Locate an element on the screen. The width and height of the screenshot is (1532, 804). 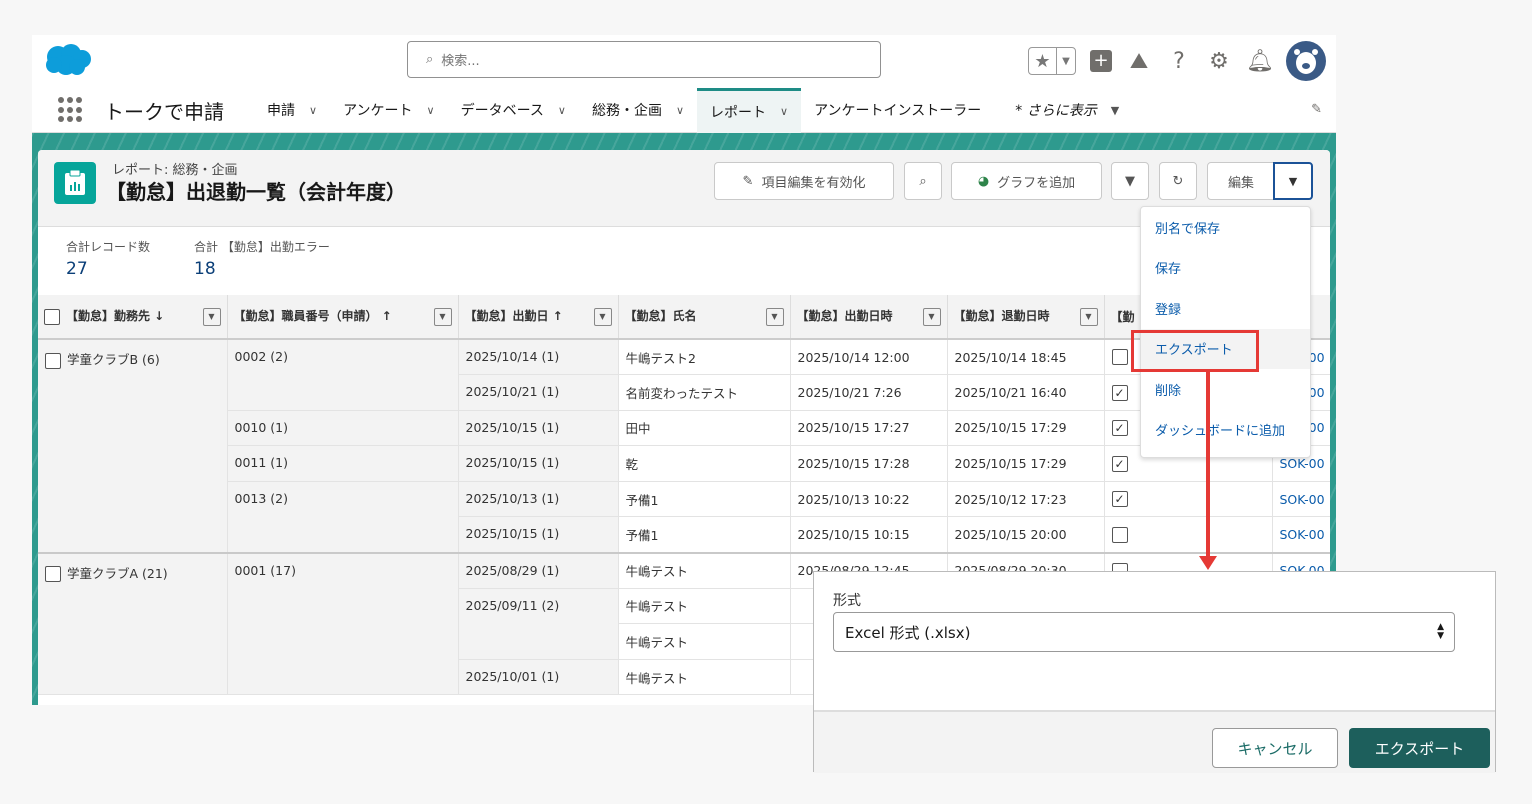
format-select: Excel 形式 (.xlsx) ▲ ▼ is located at coordinates (1144, 632).